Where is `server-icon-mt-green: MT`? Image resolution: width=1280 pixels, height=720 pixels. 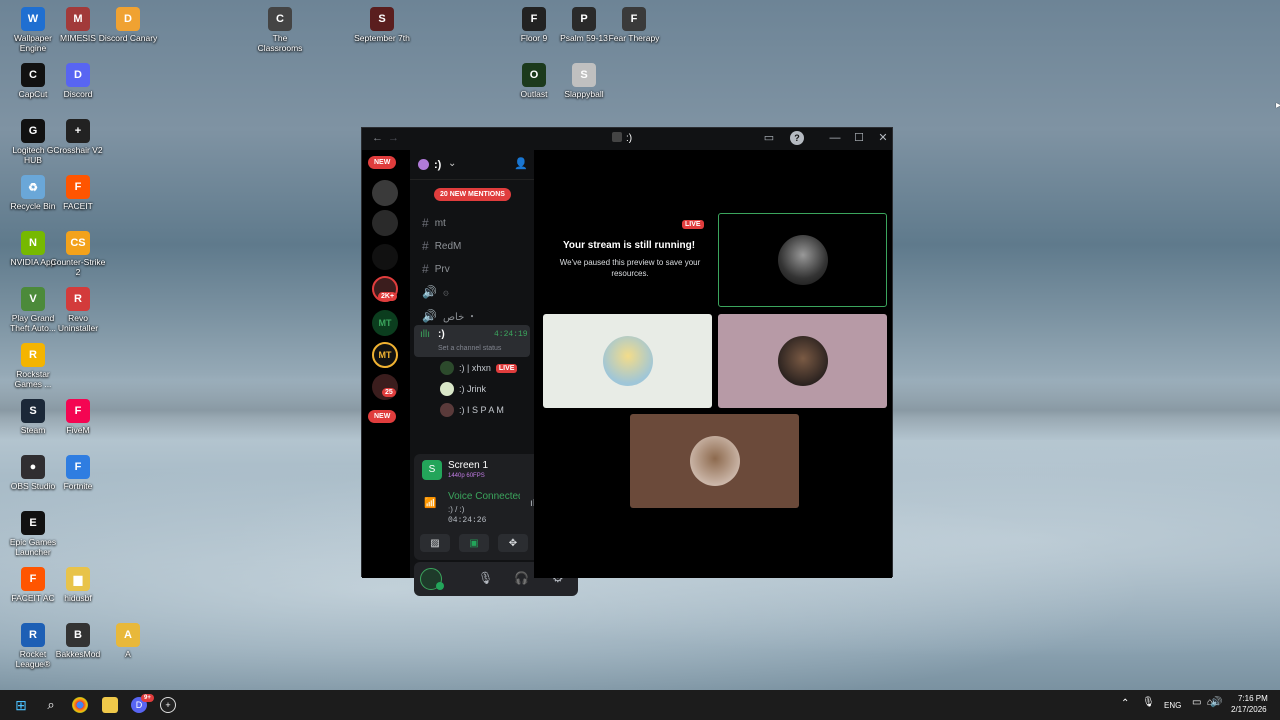 server-icon-mt-green: MT is located at coordinates (385, 323).